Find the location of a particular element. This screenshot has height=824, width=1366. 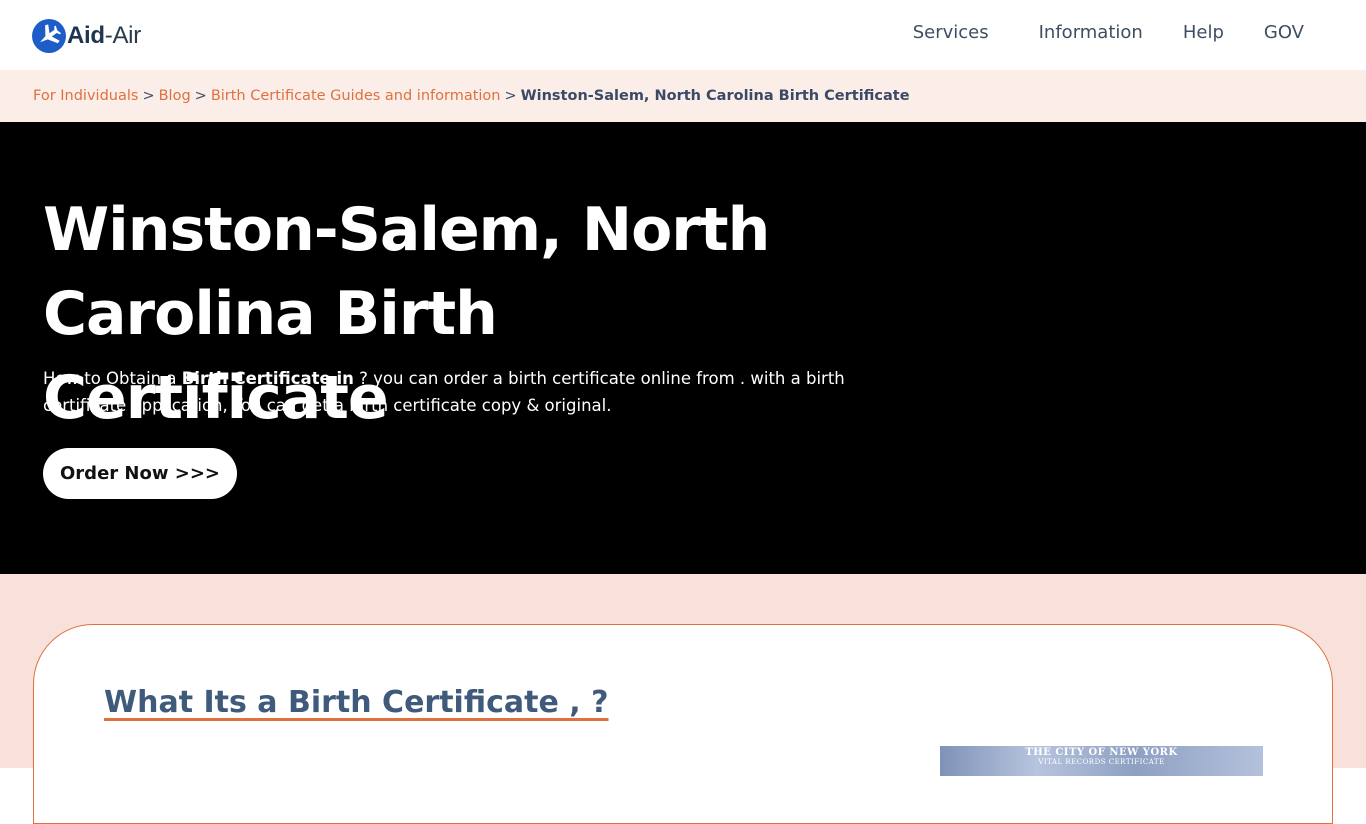

nav-help: Help is located at coordinates (1203, 32).